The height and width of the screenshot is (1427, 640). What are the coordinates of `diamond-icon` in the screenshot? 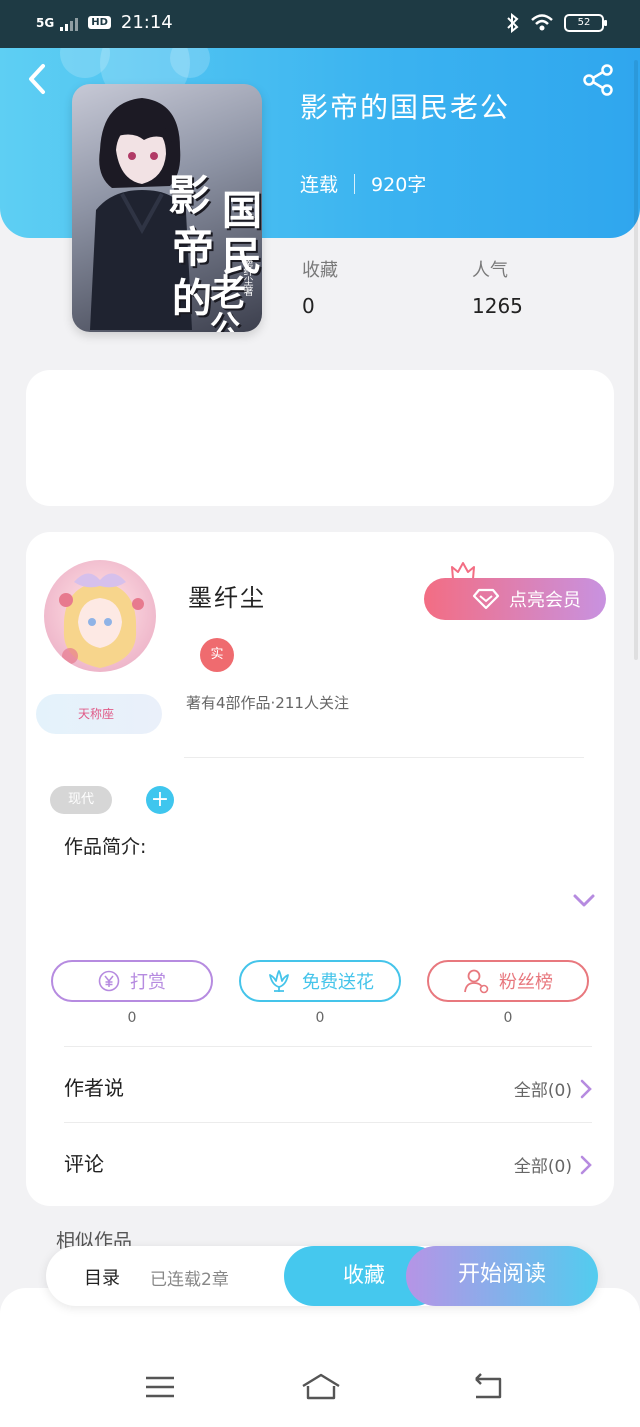 It's located at (486, 599).